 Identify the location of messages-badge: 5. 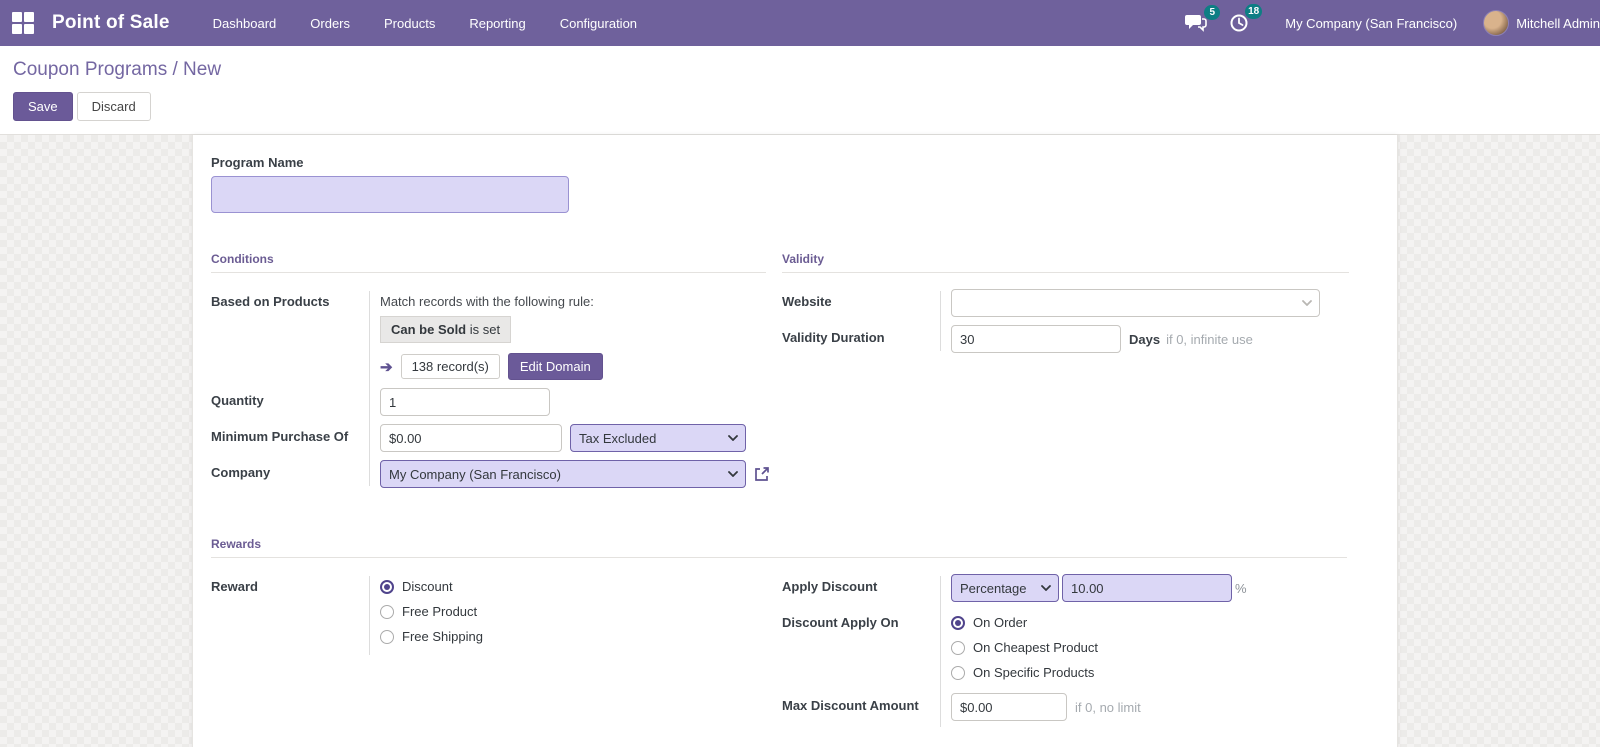
(1212, 12).